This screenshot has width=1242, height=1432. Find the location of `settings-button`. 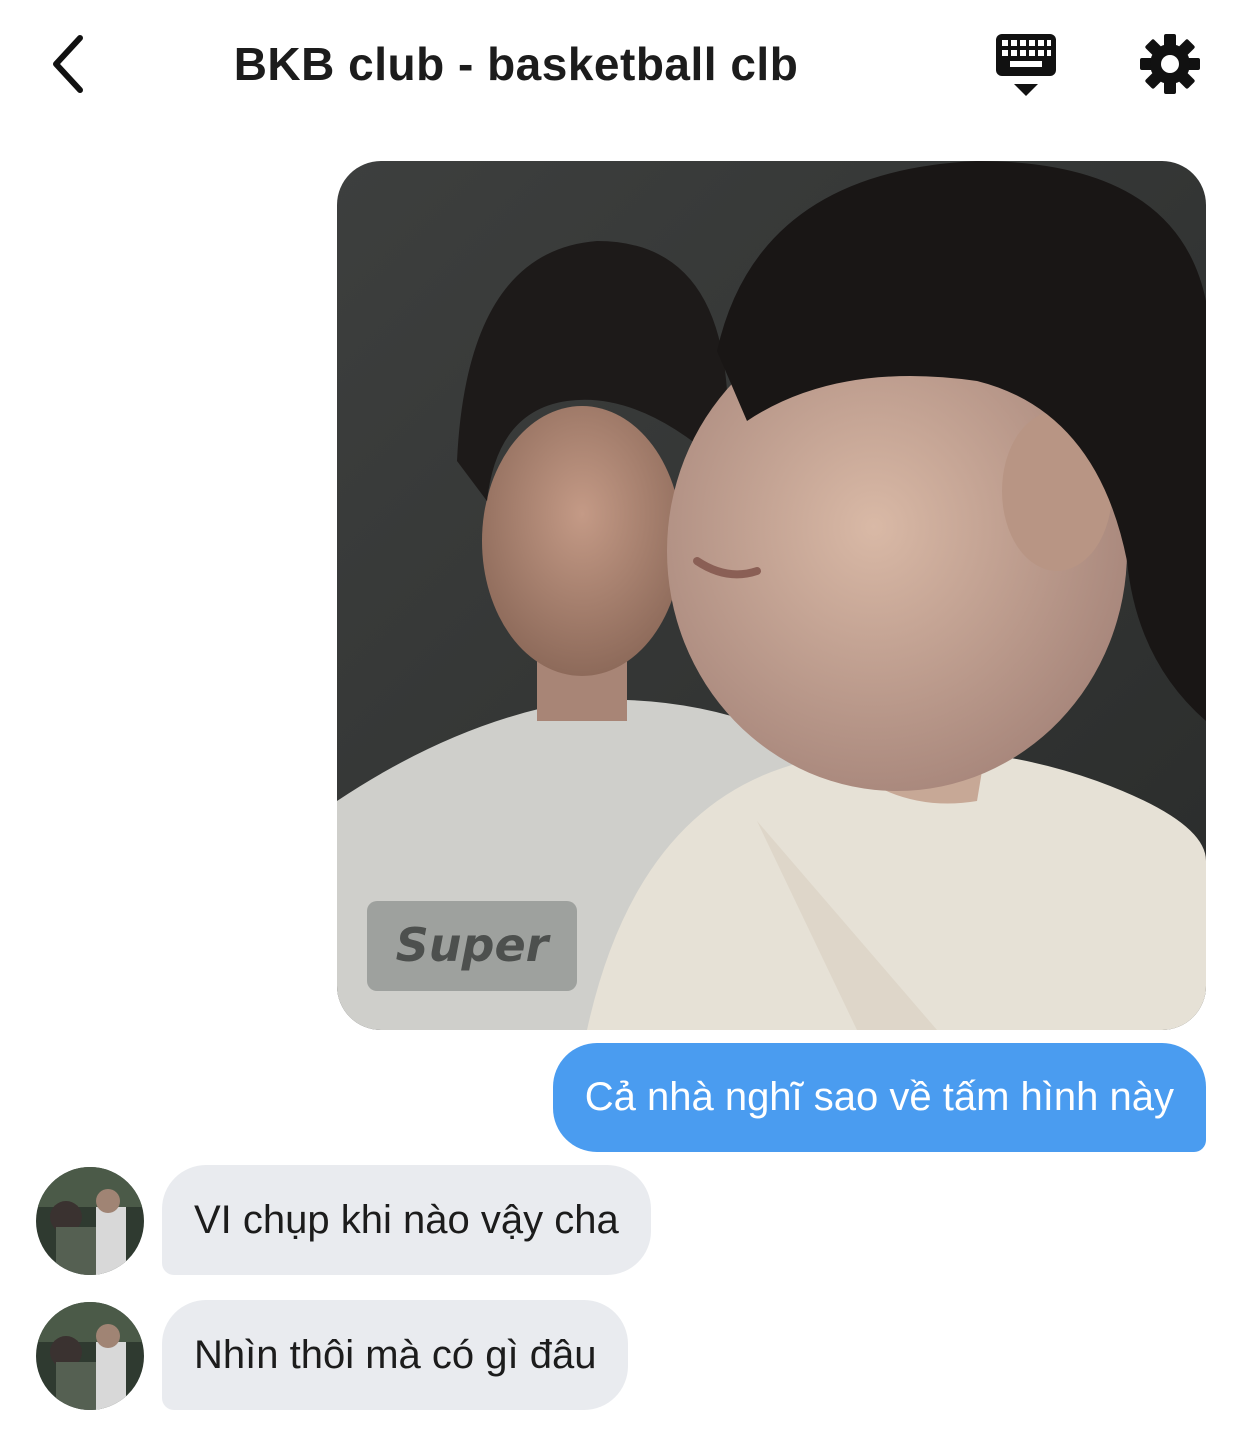

settings-button is located at coordinates (1170, 64).